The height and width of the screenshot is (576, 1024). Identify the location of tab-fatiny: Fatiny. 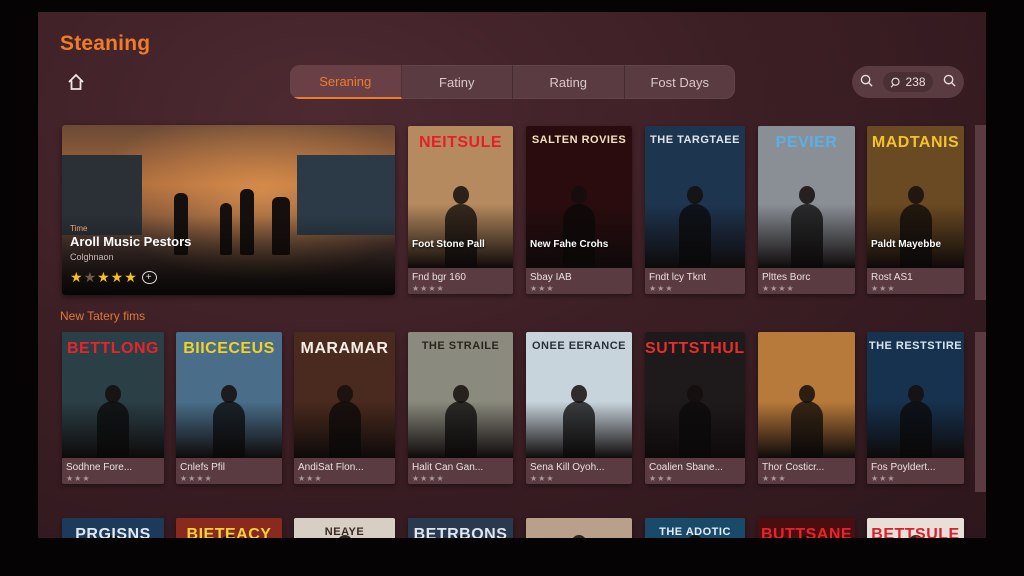
(457, 82).